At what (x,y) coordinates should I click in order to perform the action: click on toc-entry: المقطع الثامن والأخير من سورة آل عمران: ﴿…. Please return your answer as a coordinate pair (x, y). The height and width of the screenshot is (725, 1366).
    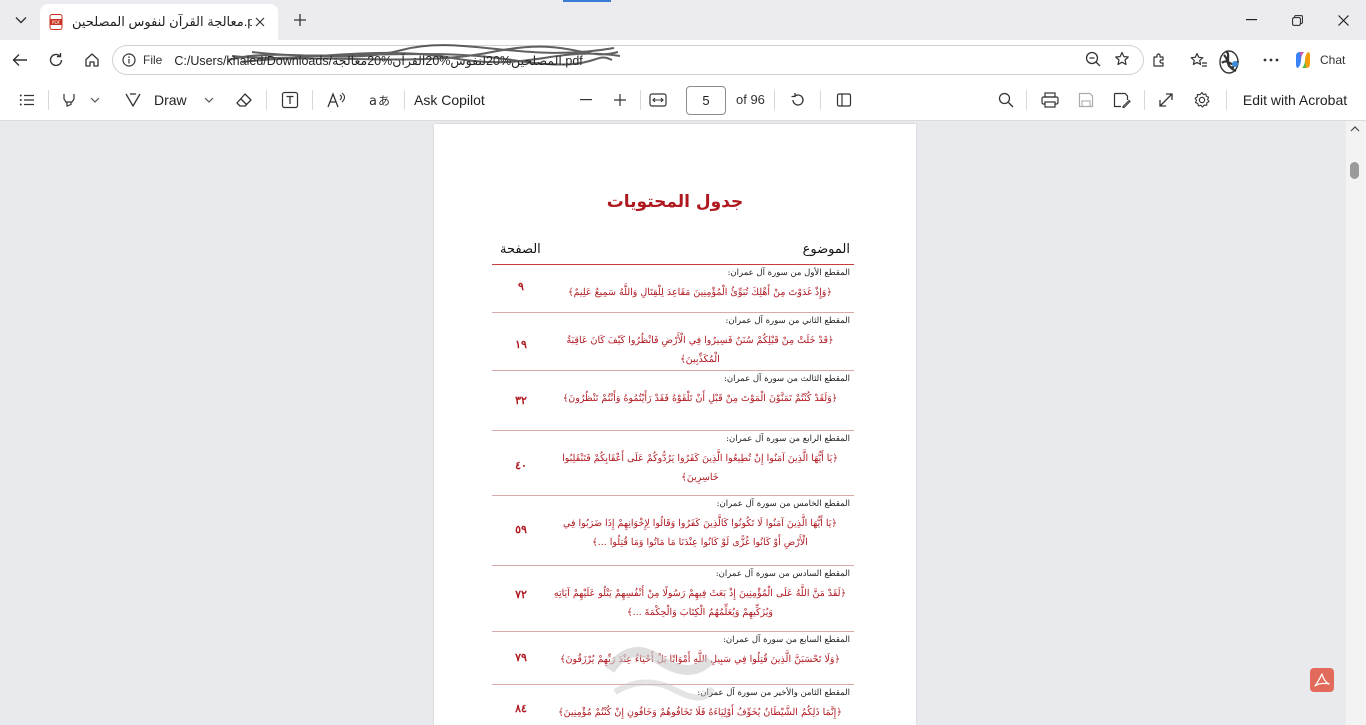
    Looking at the image, I should click on (673, 705).